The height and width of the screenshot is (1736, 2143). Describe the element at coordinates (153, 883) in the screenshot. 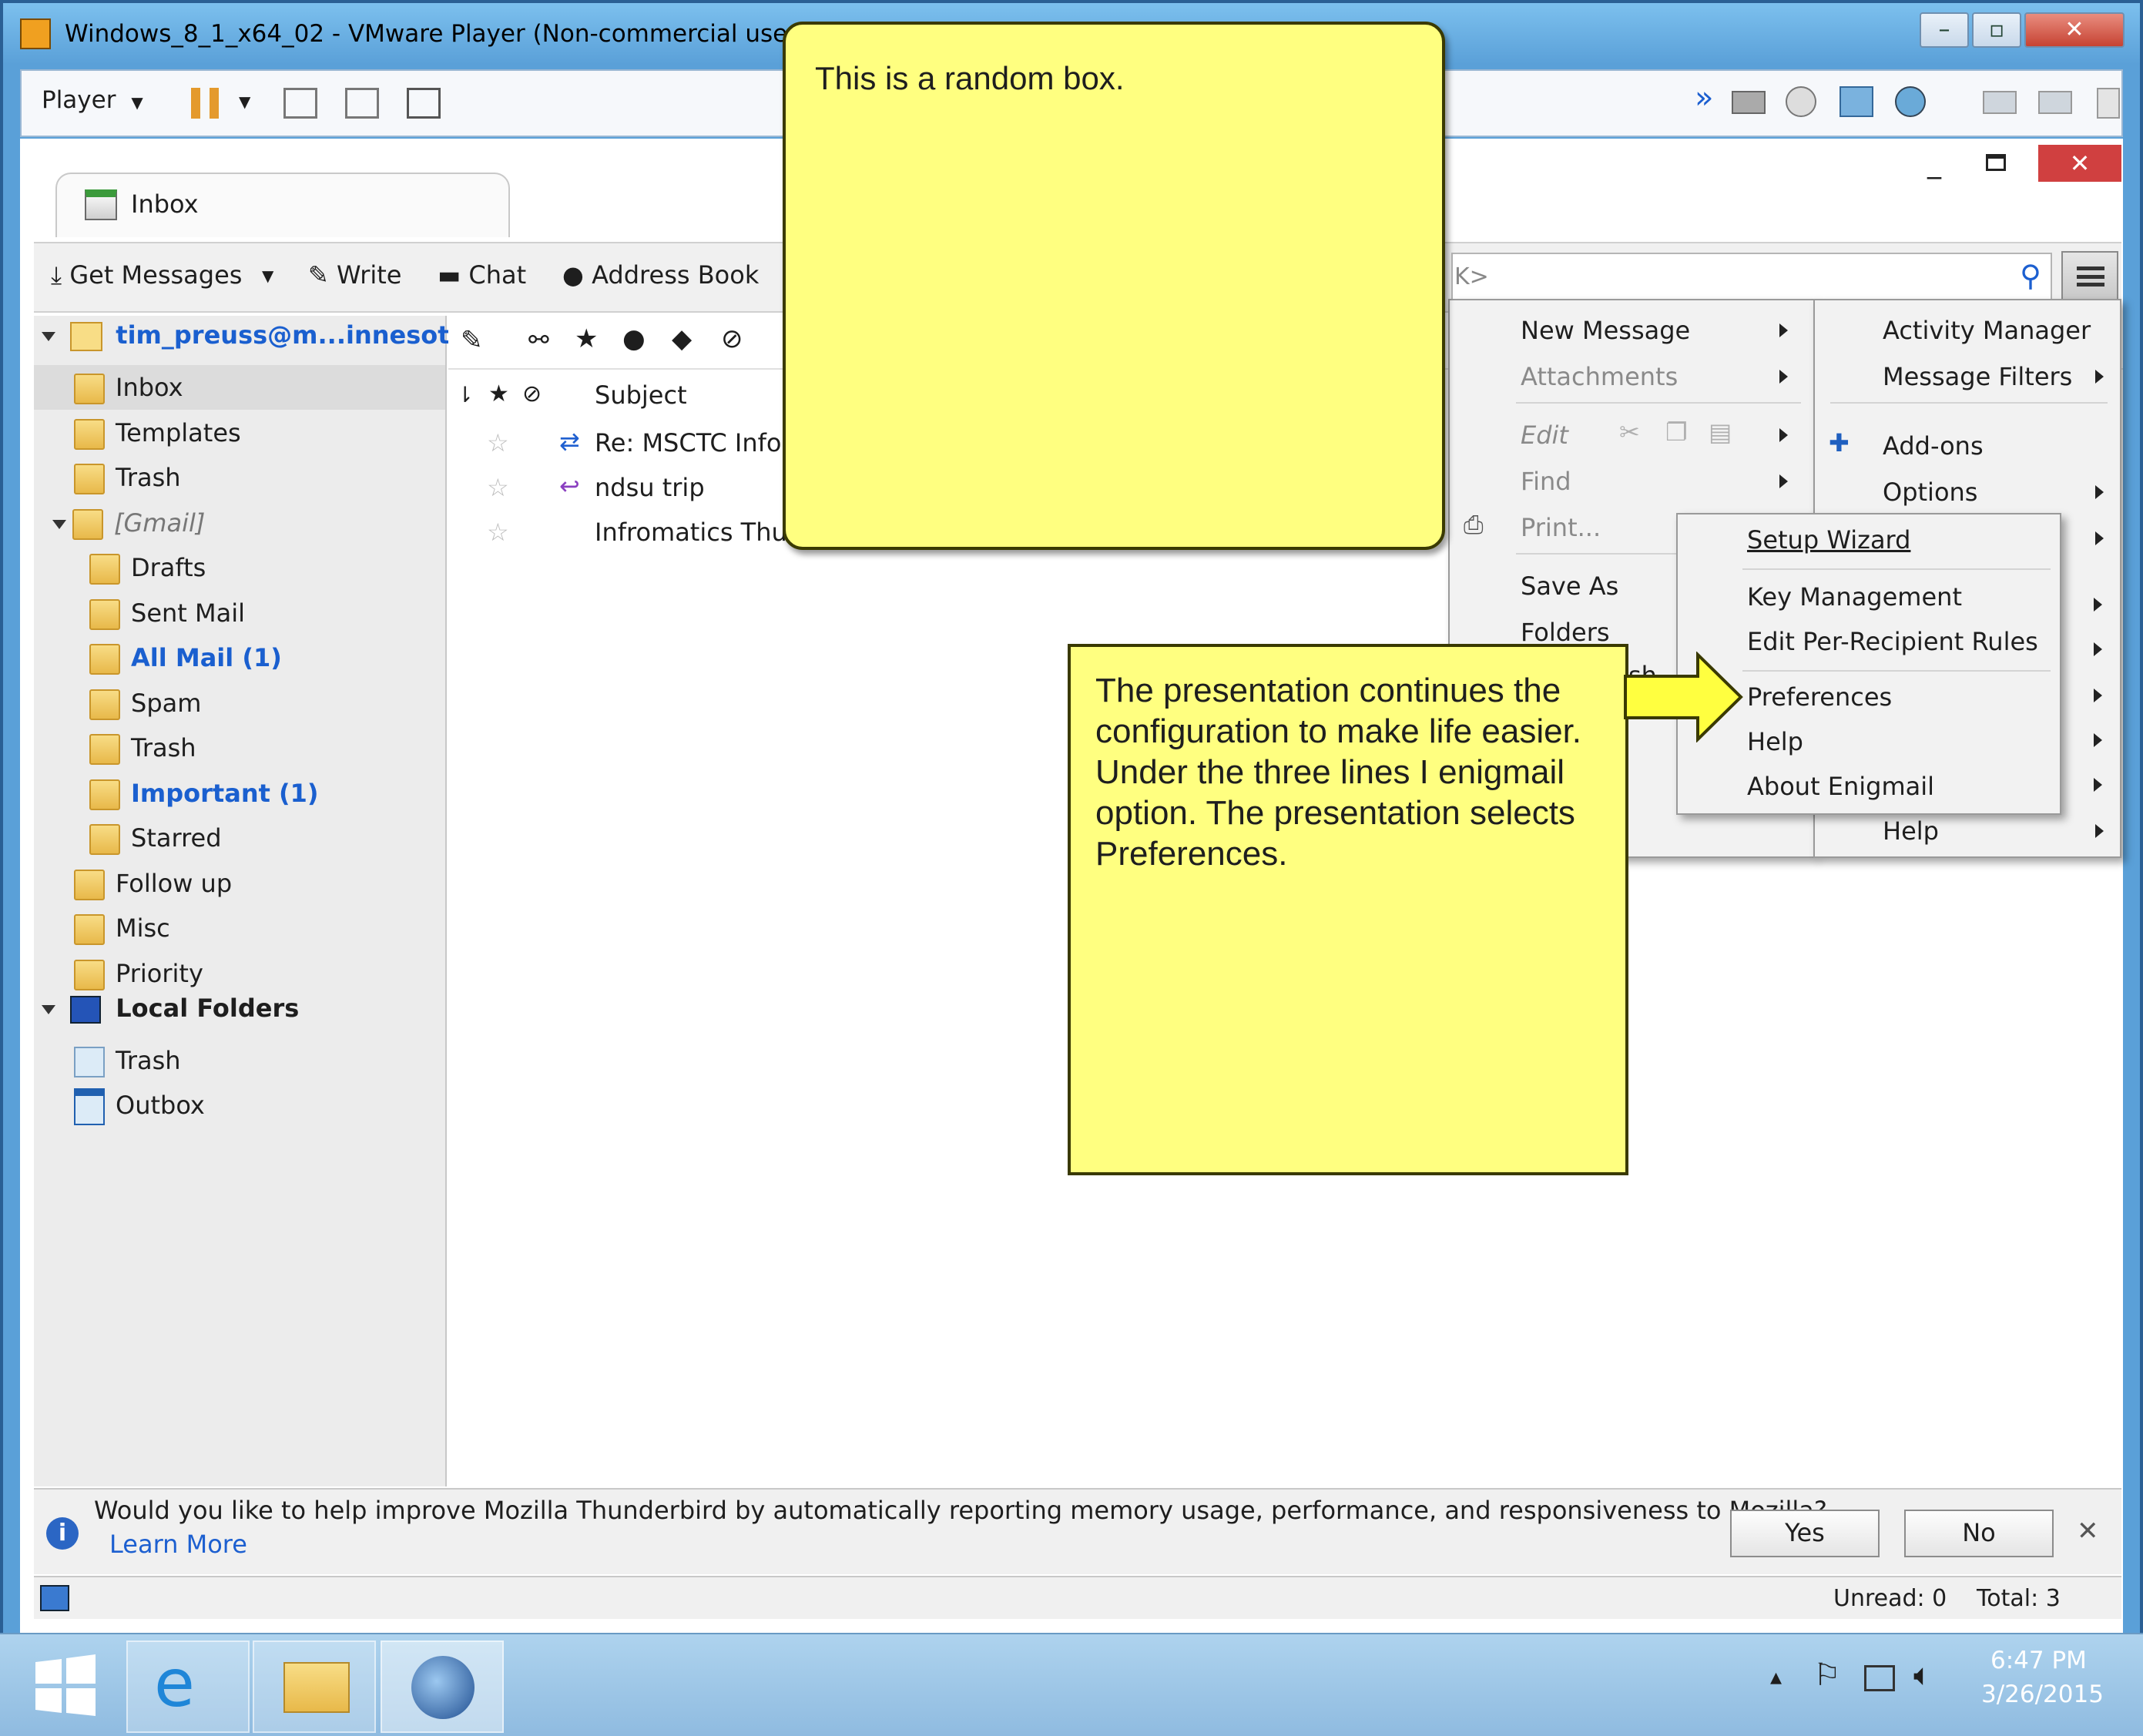

I see `folder-item: Follow up` at that location.